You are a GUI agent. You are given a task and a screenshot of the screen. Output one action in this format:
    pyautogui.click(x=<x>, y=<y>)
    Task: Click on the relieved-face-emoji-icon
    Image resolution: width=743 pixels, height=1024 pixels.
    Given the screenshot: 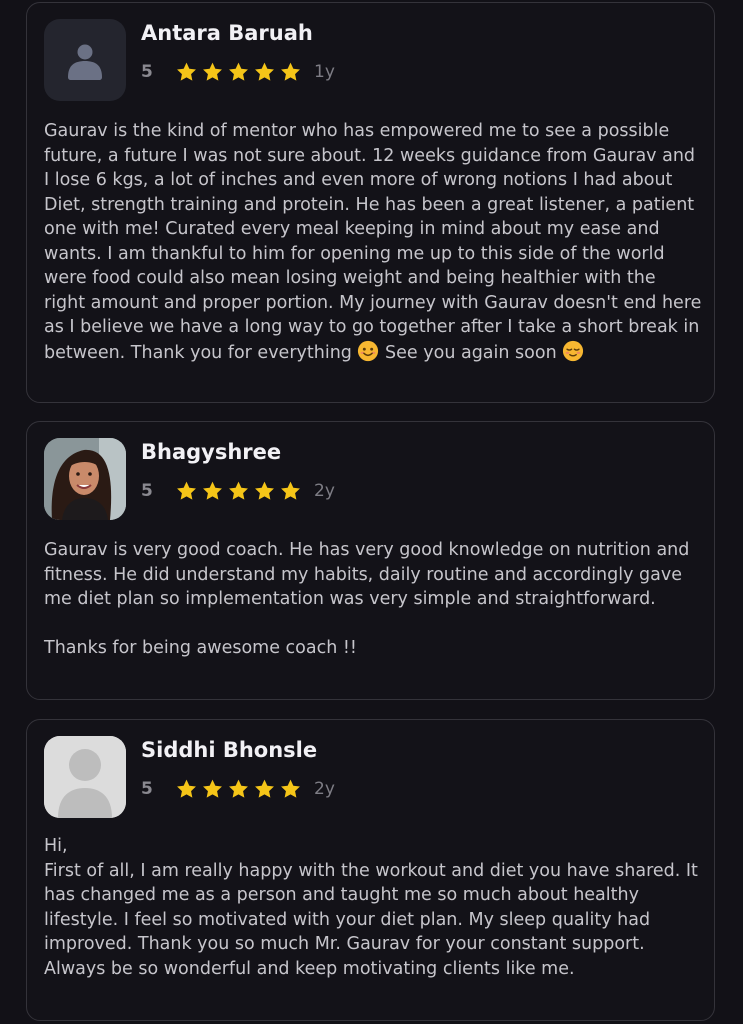 What is the action you would take?
    pyautogui.click(x=573, y=350)
    